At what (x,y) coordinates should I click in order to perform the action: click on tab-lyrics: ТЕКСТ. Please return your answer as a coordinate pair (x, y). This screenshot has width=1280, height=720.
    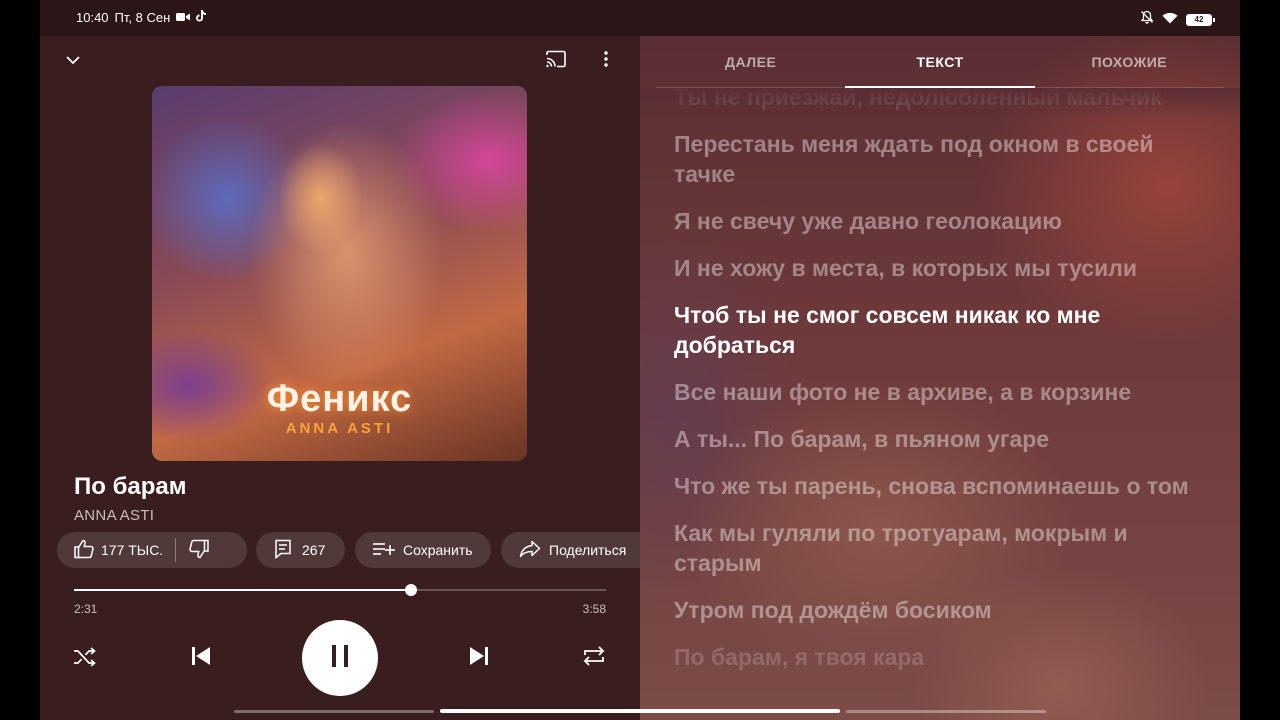
    Looking at the image, I should click on (940, 62).